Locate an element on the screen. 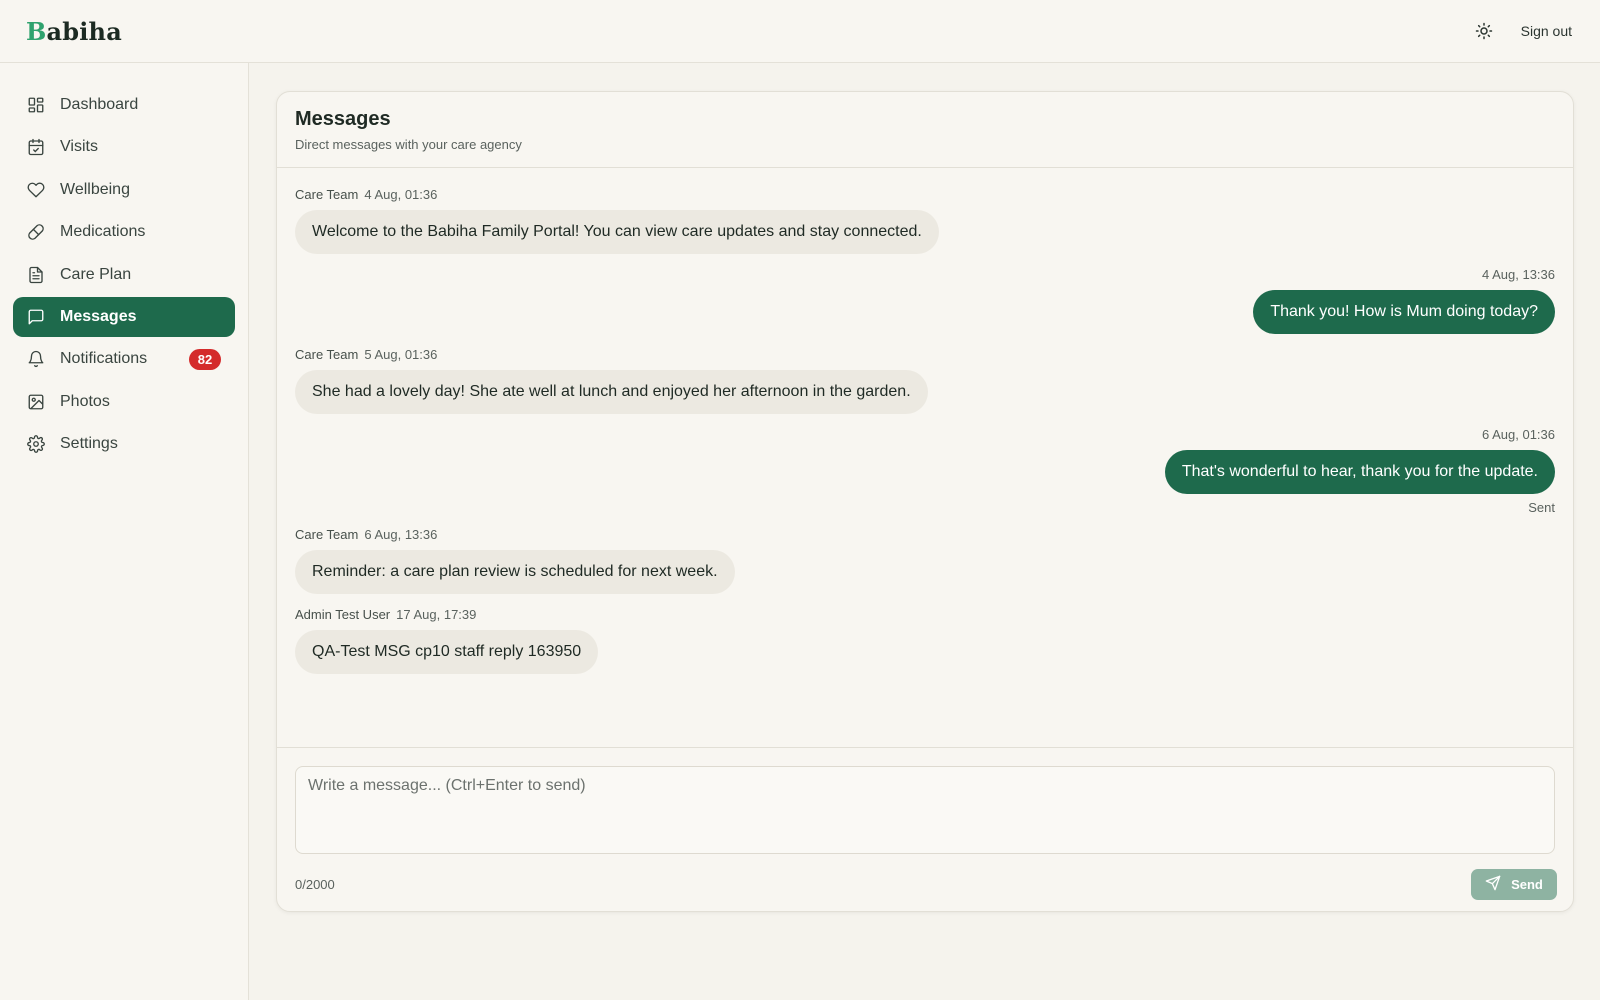 The height and width of the screenshot is (1000, 1600). bell-icon is located at coordinates (36, 359).